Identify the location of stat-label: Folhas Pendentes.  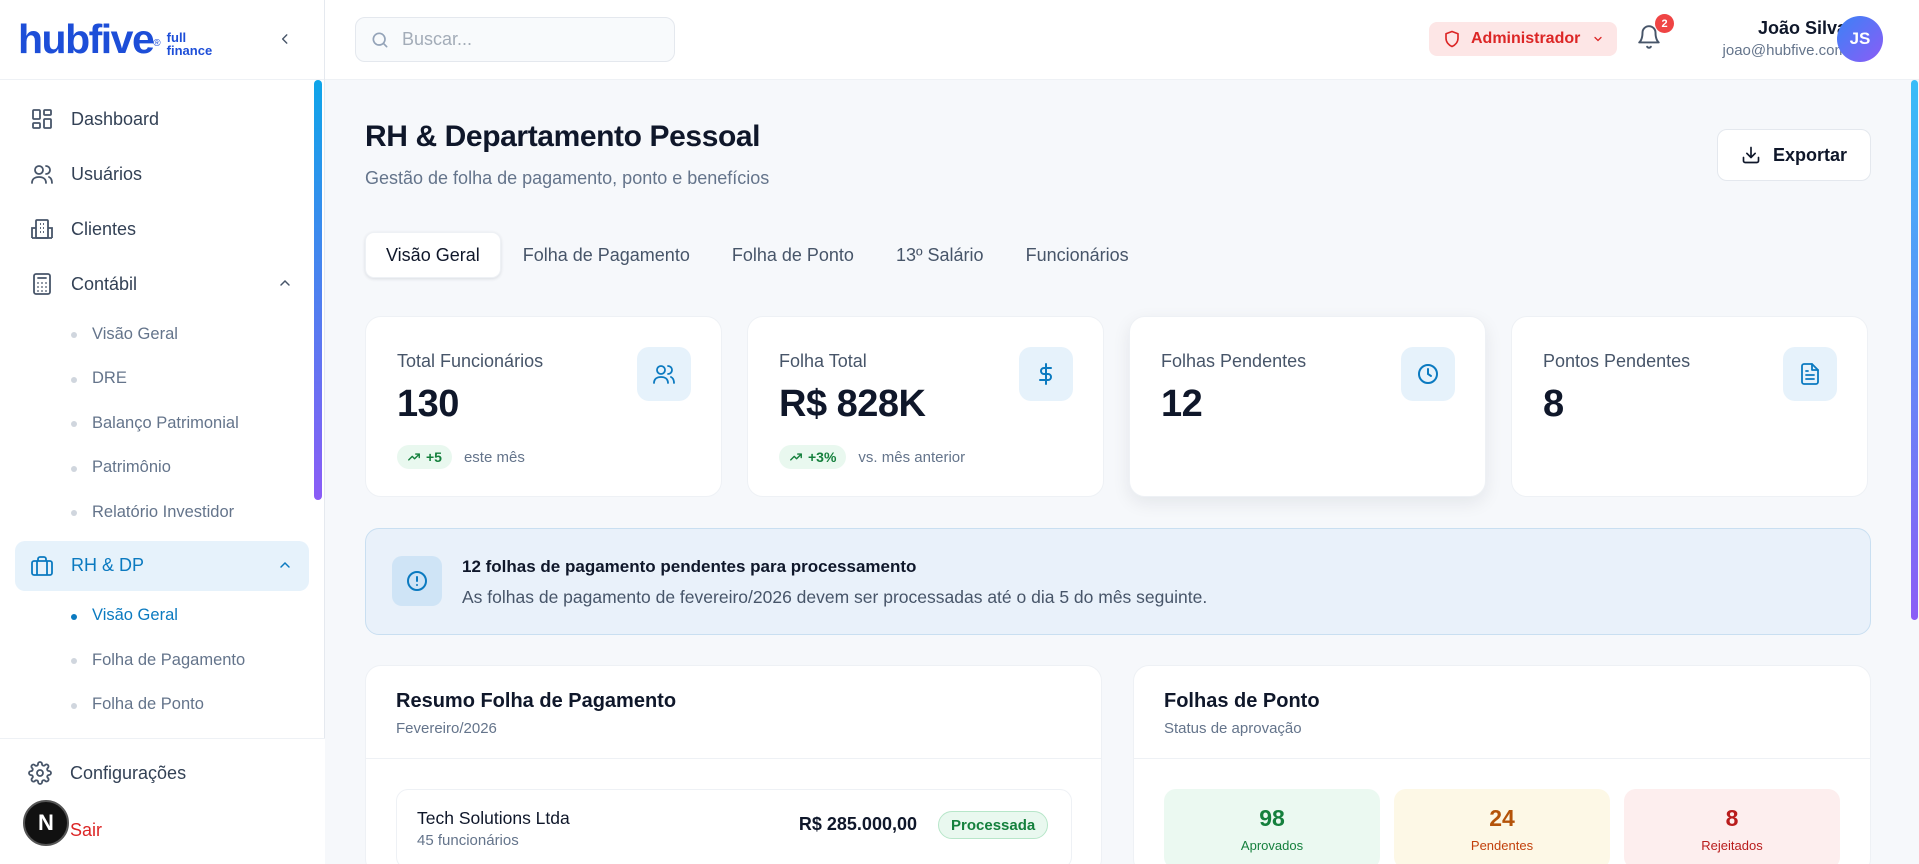
(1234, 361).